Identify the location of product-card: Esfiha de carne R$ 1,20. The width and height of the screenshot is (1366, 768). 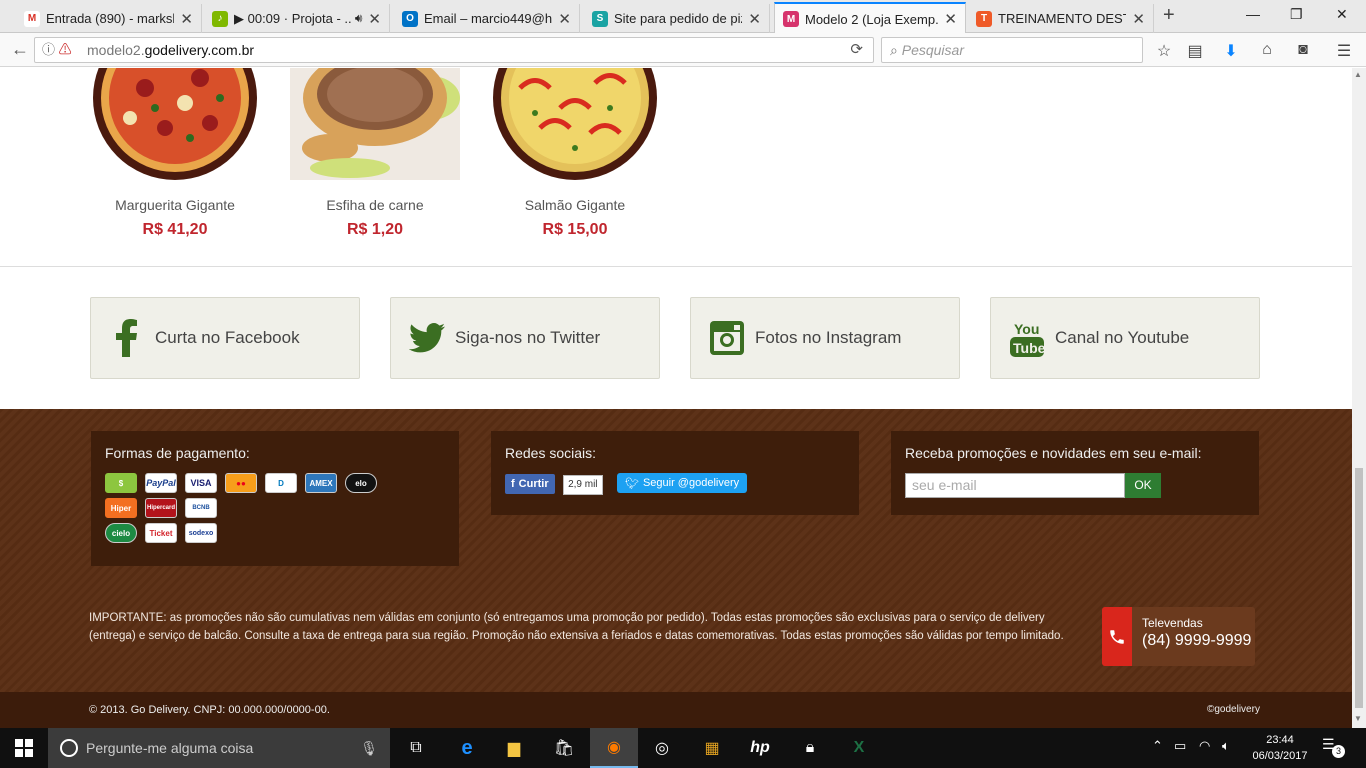
(375, 153).